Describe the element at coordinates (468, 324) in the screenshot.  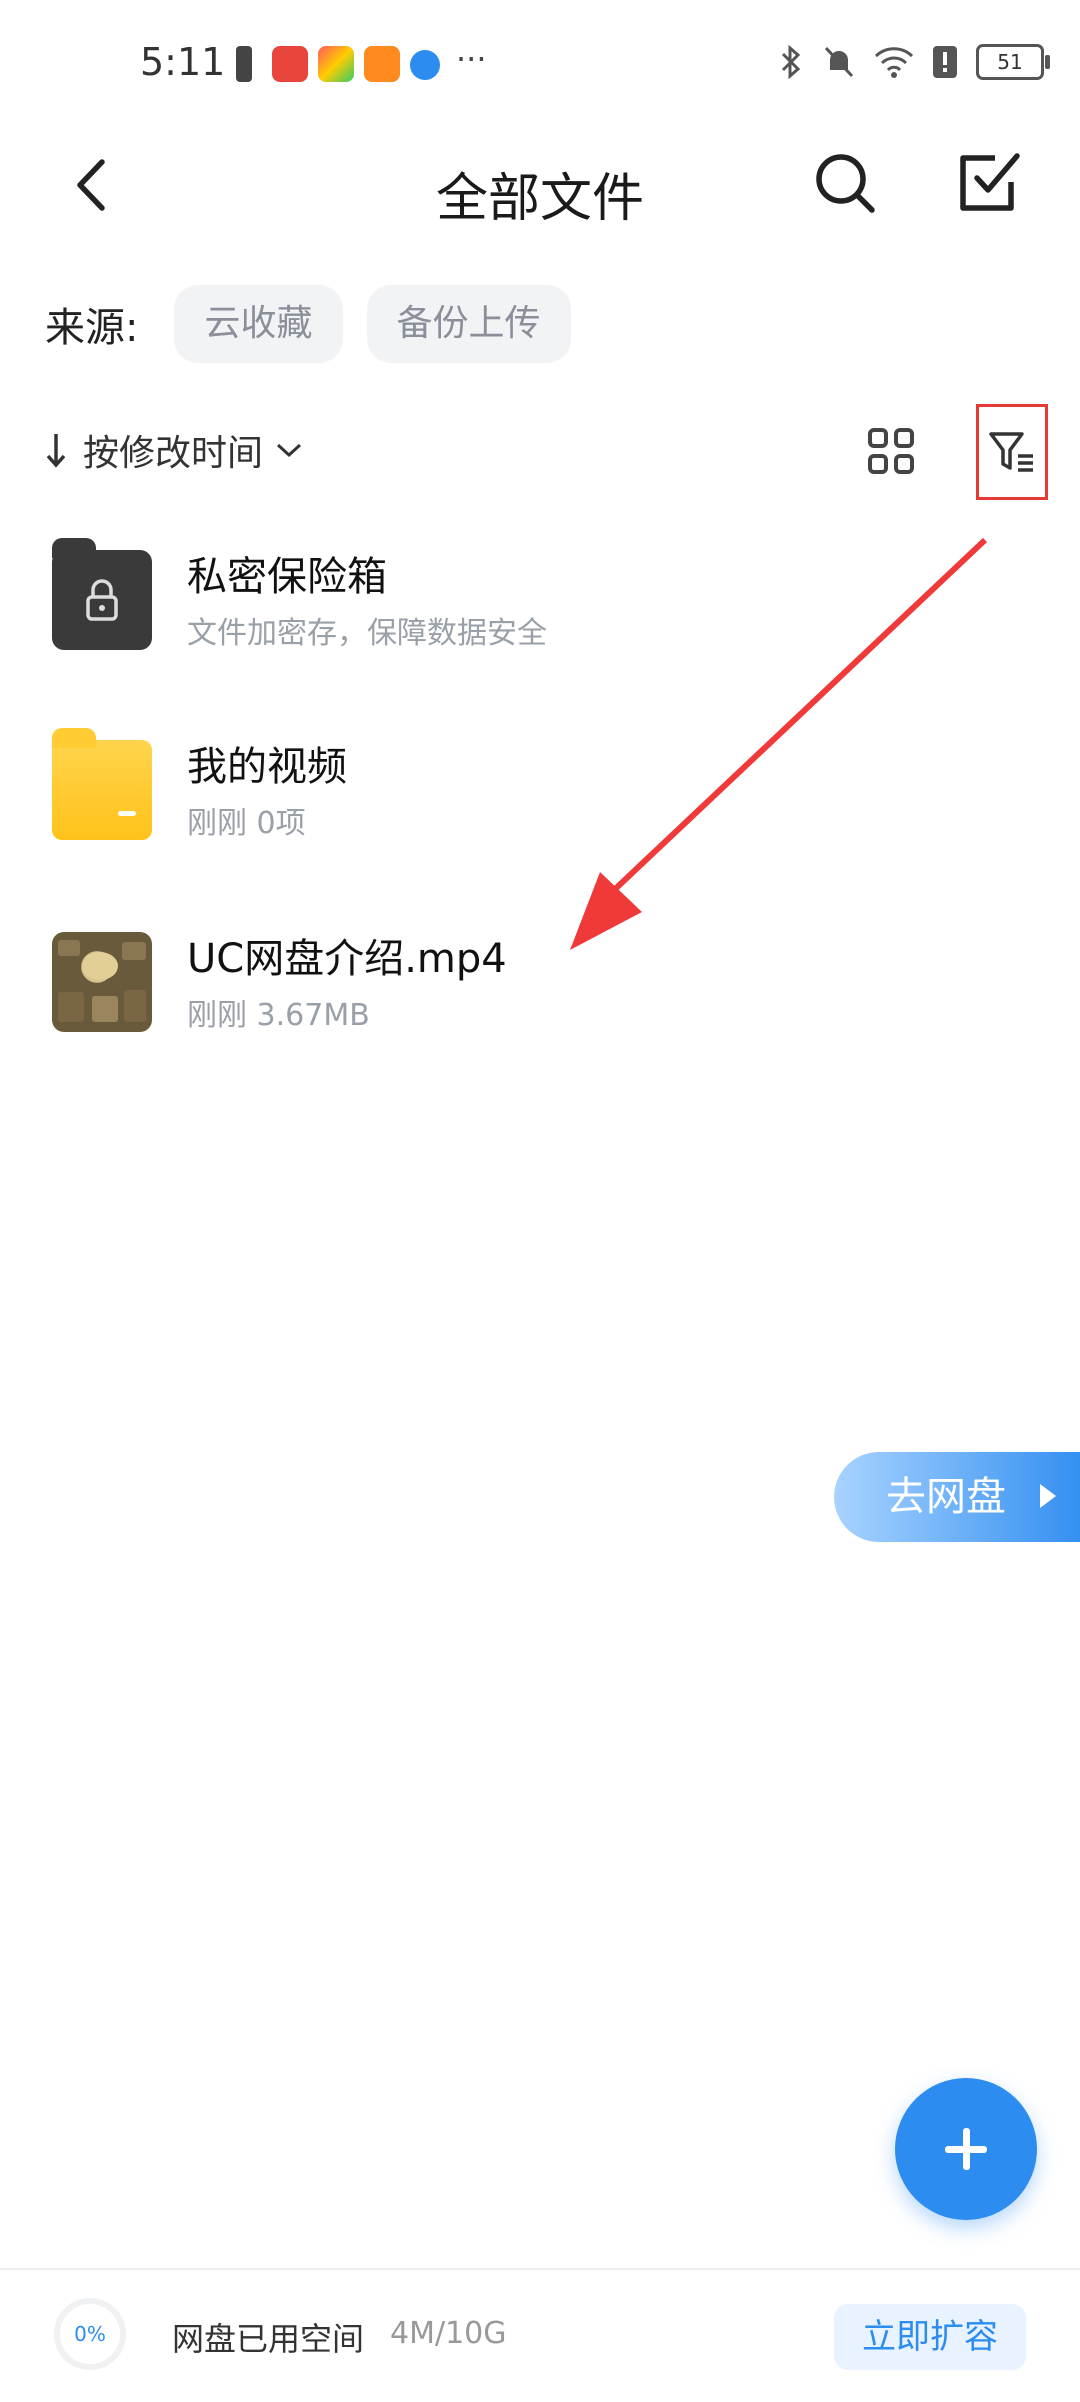
I see `source-chip-backup-upload: 备份上传` at that location.